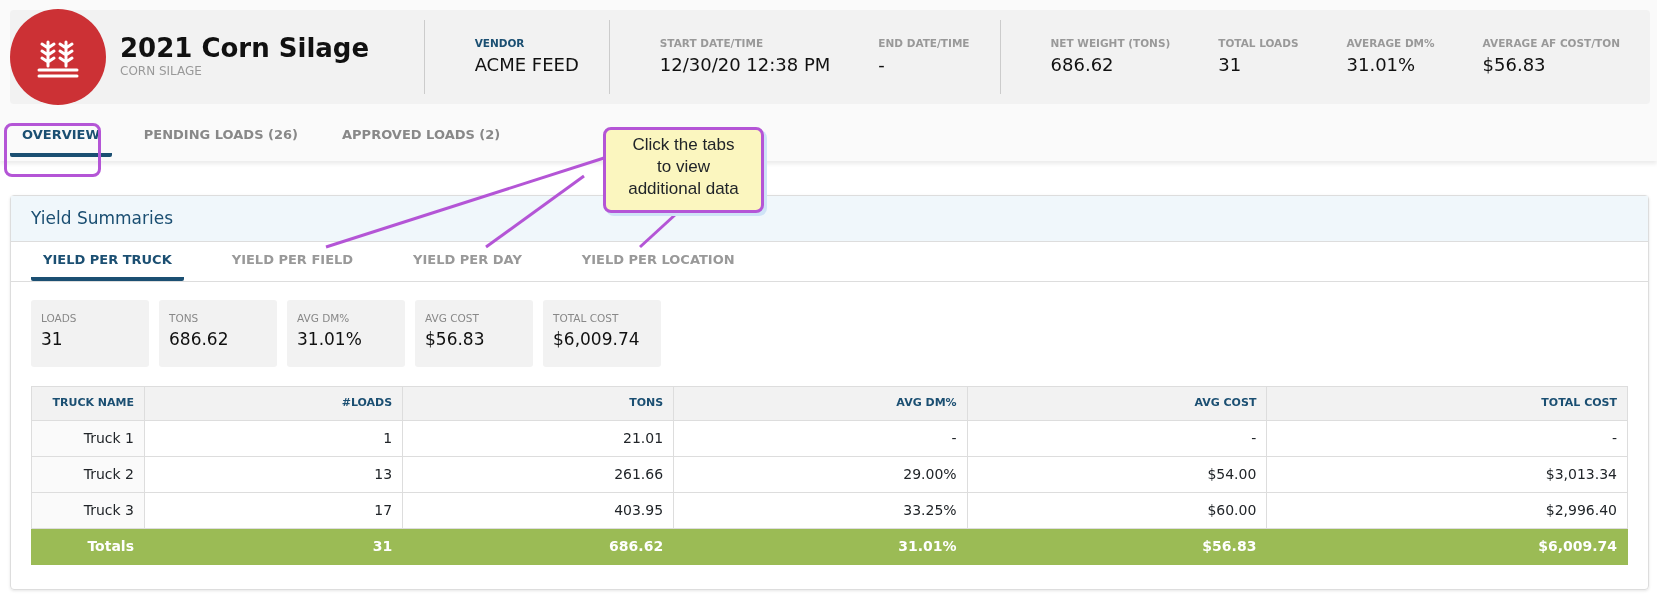 The width and height of the screenshot is (1657, 615). Describe the element at coordinates (292, 265) in the screenshot. I see `tab: YIELD PER FIELD` at that location.